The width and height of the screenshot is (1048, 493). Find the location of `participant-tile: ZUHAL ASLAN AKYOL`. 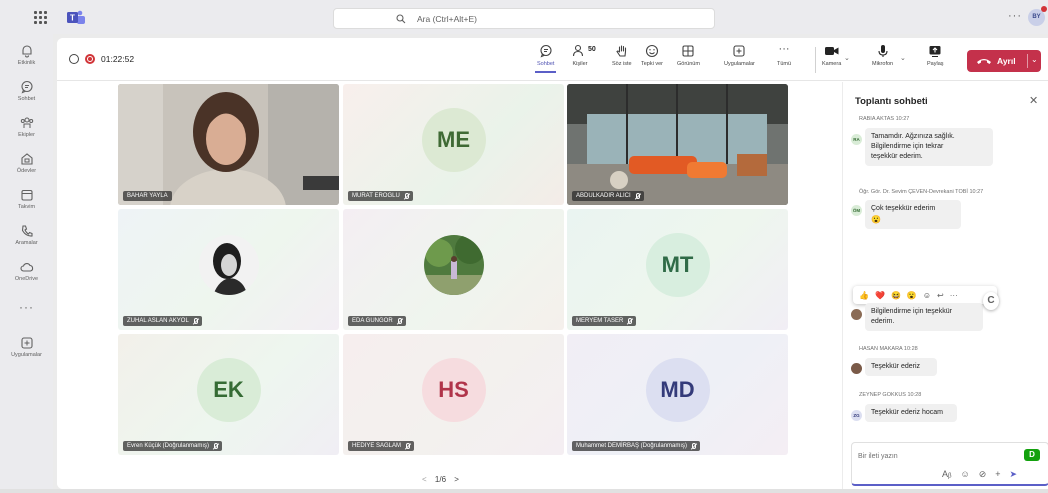

participant-tile: ZUHAL ASLAN AKYOL is located at coordinates (228, 269).